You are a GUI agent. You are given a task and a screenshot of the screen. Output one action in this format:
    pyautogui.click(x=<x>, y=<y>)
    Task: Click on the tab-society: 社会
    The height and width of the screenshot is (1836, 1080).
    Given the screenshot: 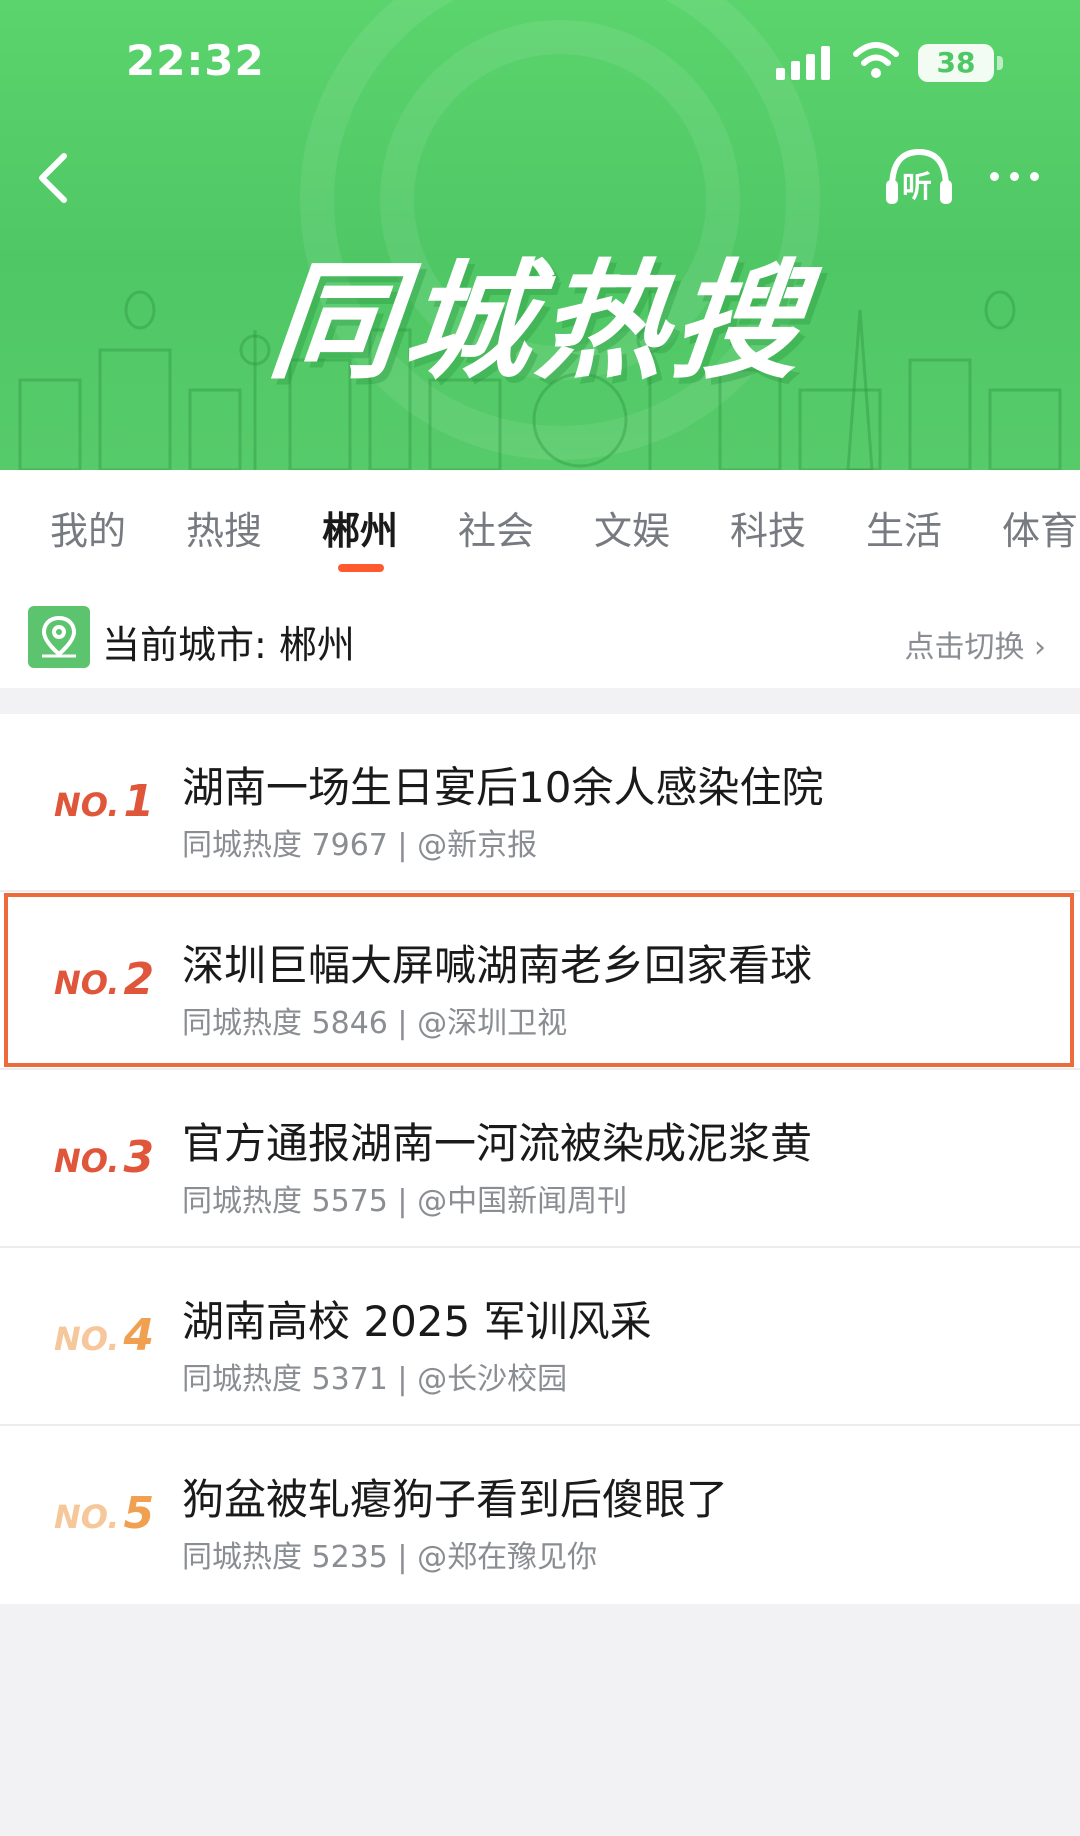 What is the action you would take?
    pyautogui.click(x=496, y=527)
    